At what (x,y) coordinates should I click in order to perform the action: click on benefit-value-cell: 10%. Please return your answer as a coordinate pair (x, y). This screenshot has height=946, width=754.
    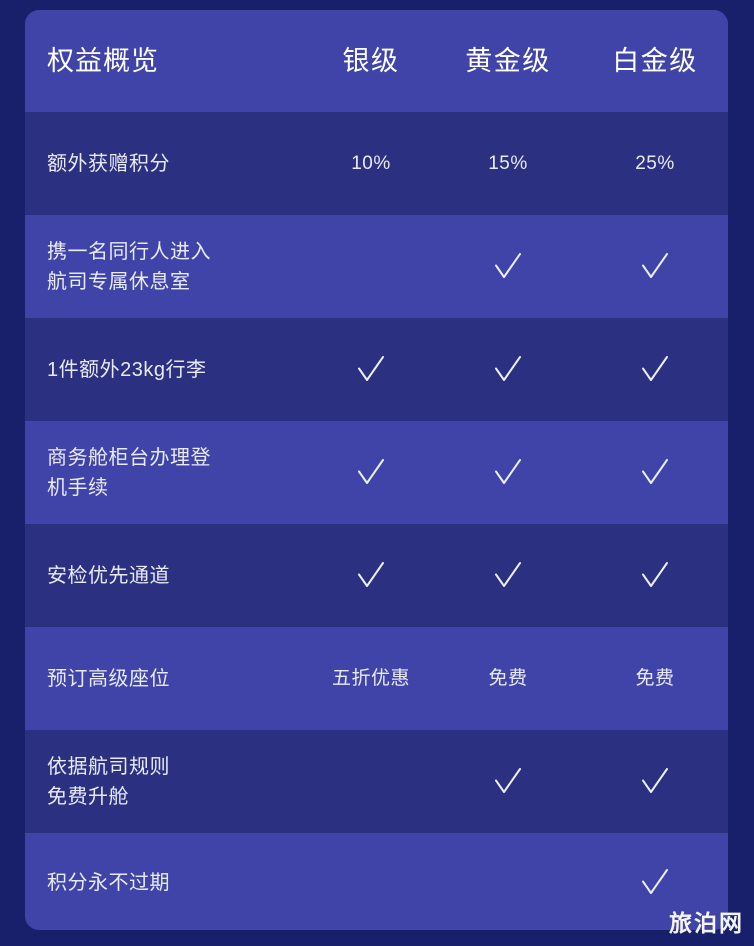
    Looking at the image, I should click on (371, 163).